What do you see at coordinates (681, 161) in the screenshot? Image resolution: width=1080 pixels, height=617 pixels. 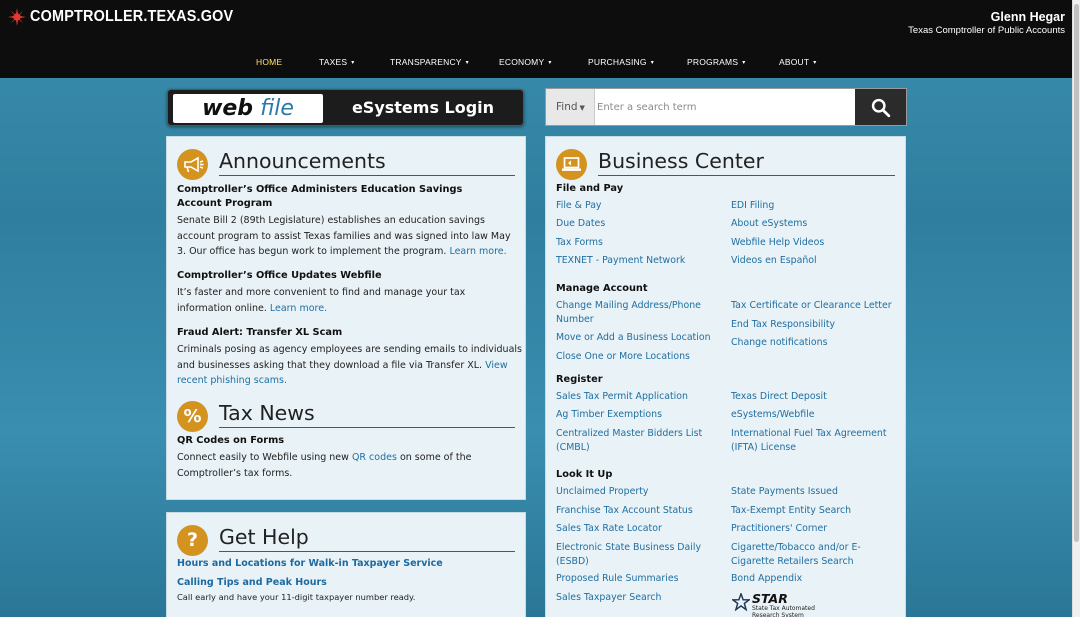 I see `business-center-title: Business Center` at bounding box center [681, 161].